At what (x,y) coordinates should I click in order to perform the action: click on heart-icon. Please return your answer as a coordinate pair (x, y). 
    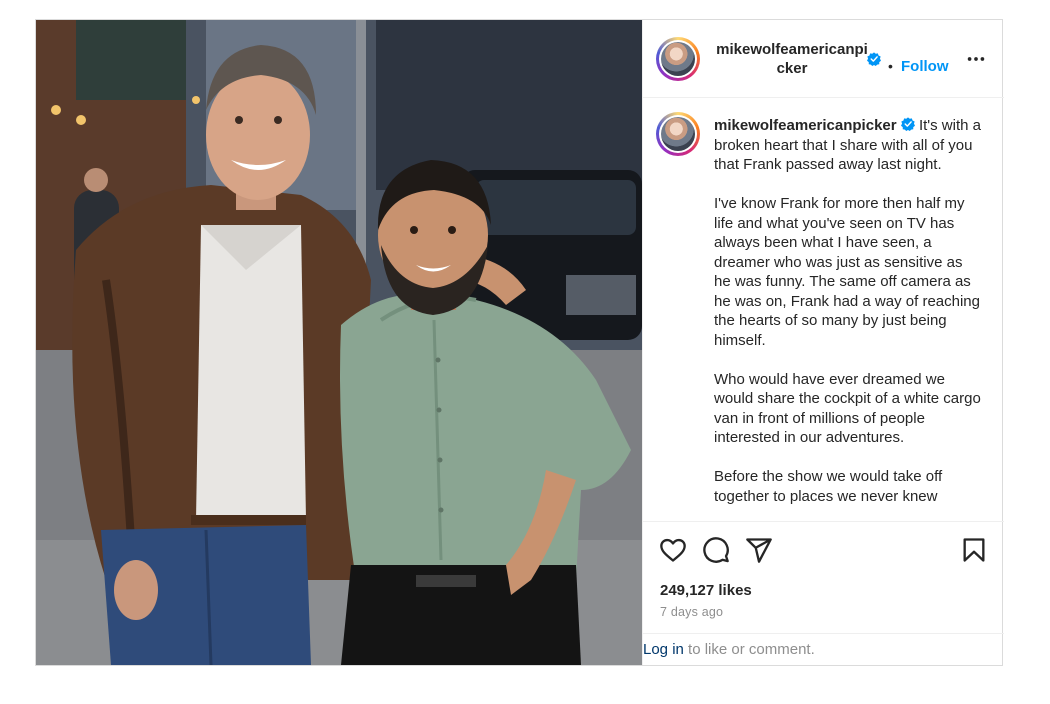
    Looking at the image, I should click on (673, 550).